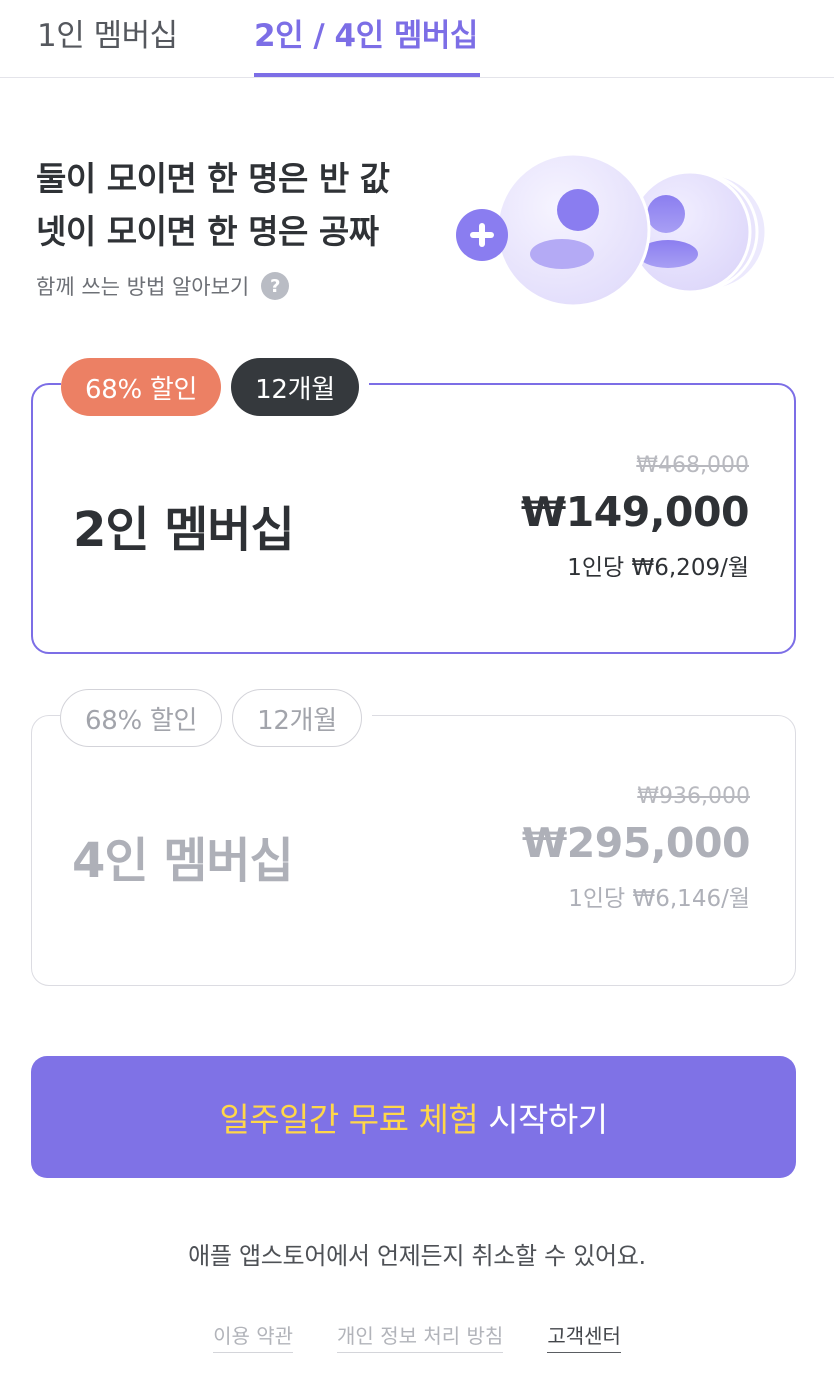 The image size is (834, 1374). I want to click on price-block: ₩936,000 ₩295,000 1인당 ₩6,146/월, so click(636, 848).